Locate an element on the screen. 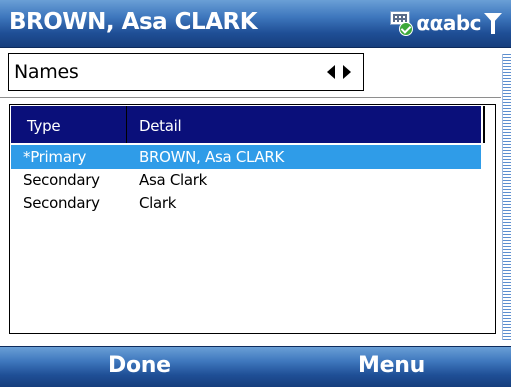  row-type: *Primary is located at coordinates (55, 157).